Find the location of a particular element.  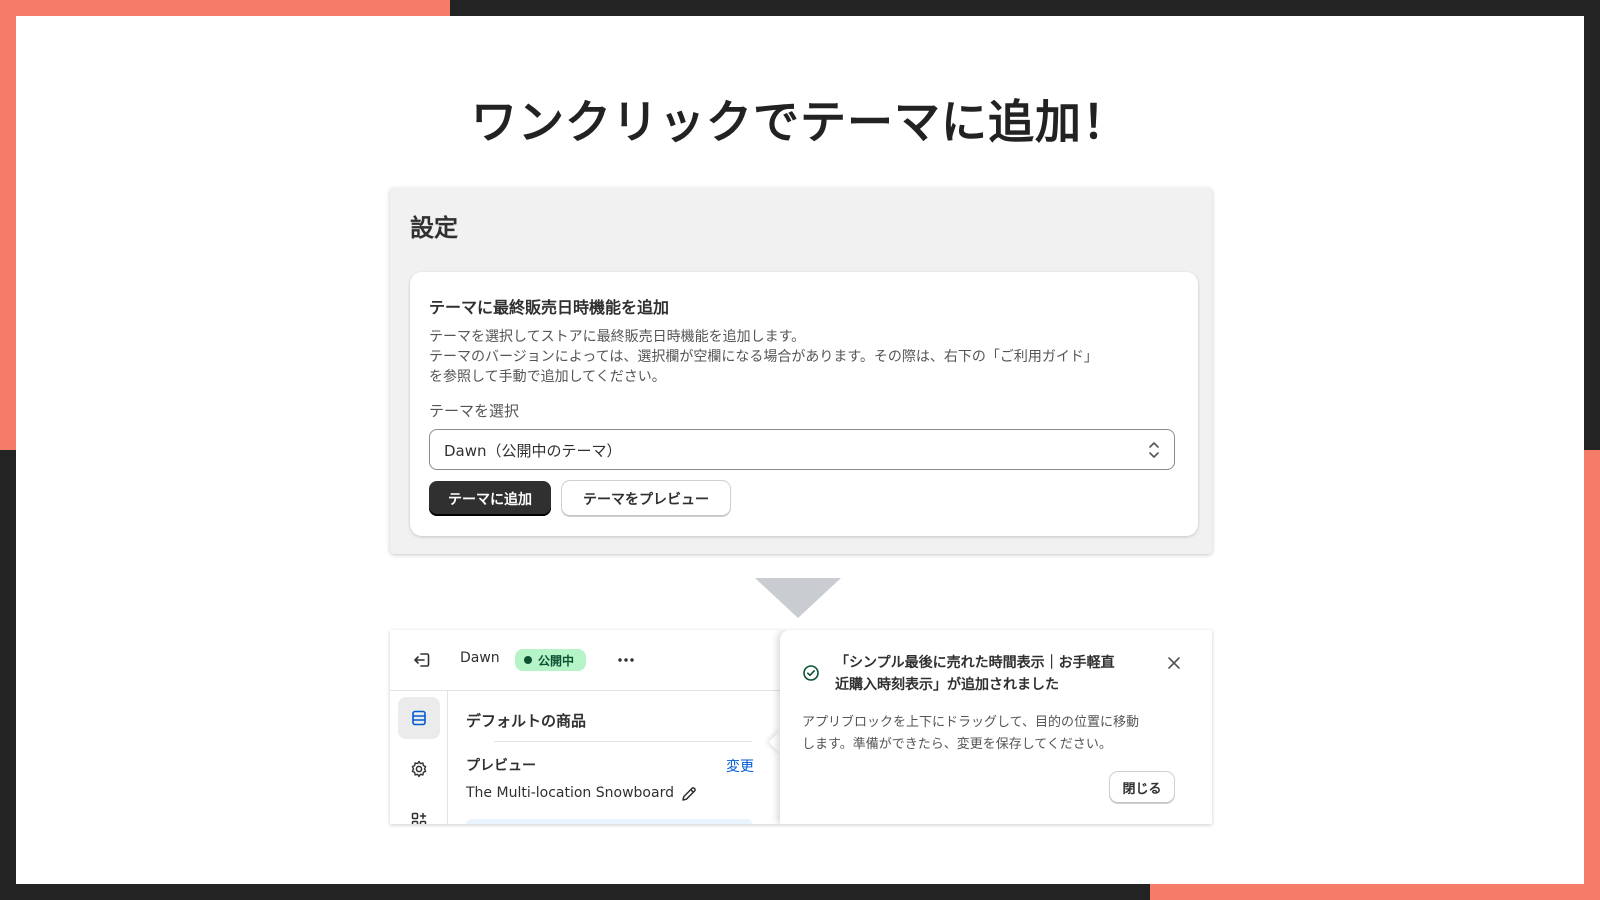

popover-title: 「シンプル最後に売れた時間表示｜お手軽直 近購入時刻表示」が追加されました is located at coordinates (995, 674).